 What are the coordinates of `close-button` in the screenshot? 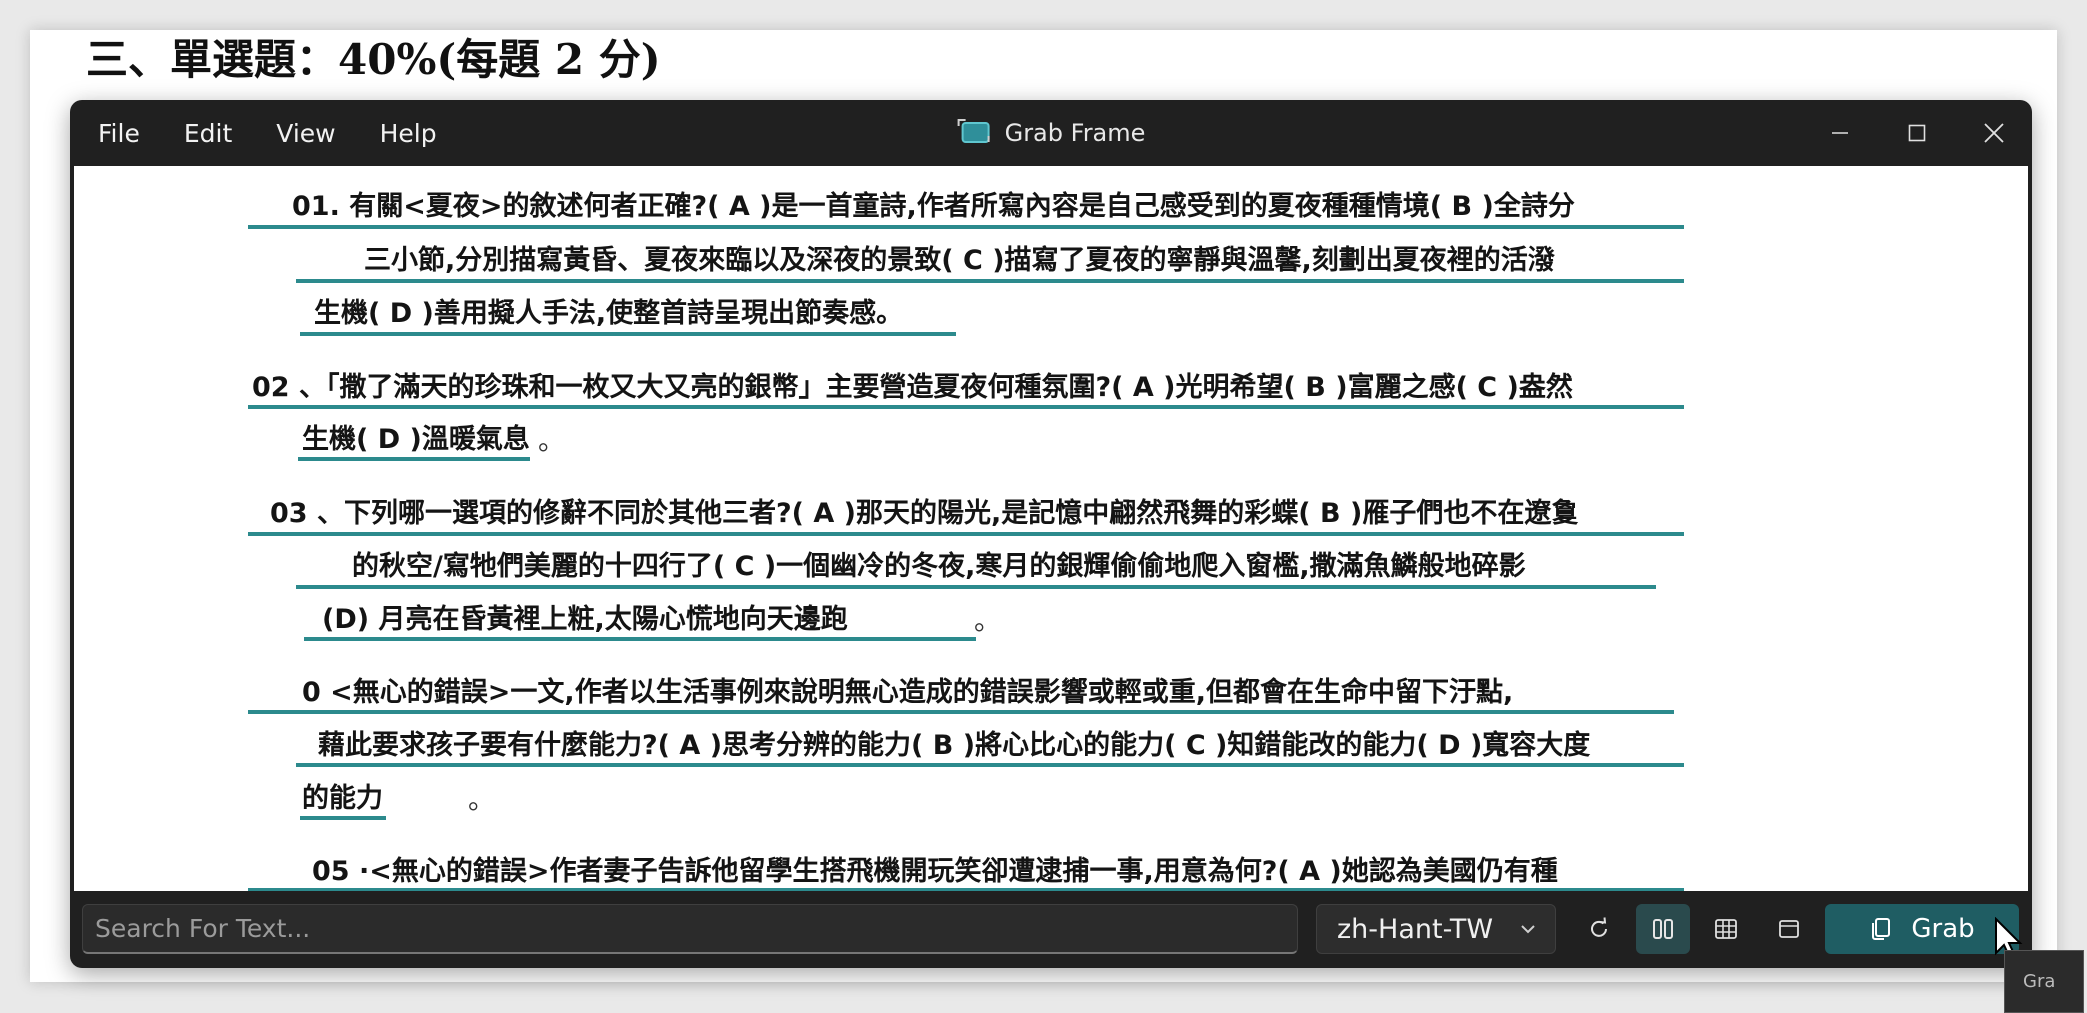 It's located at (1993, 133).